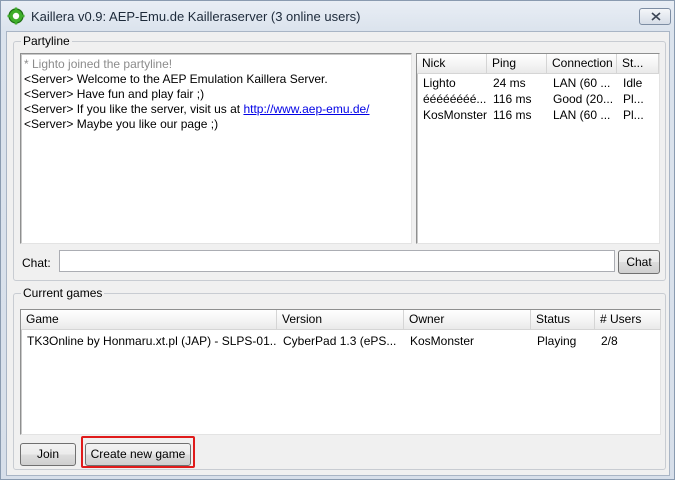 The image size is (675, 480). Describe the element at coordinates (114, 94) in the screenshot. I see `log-message: <Server> Have fun and play fair ;)` at that location.